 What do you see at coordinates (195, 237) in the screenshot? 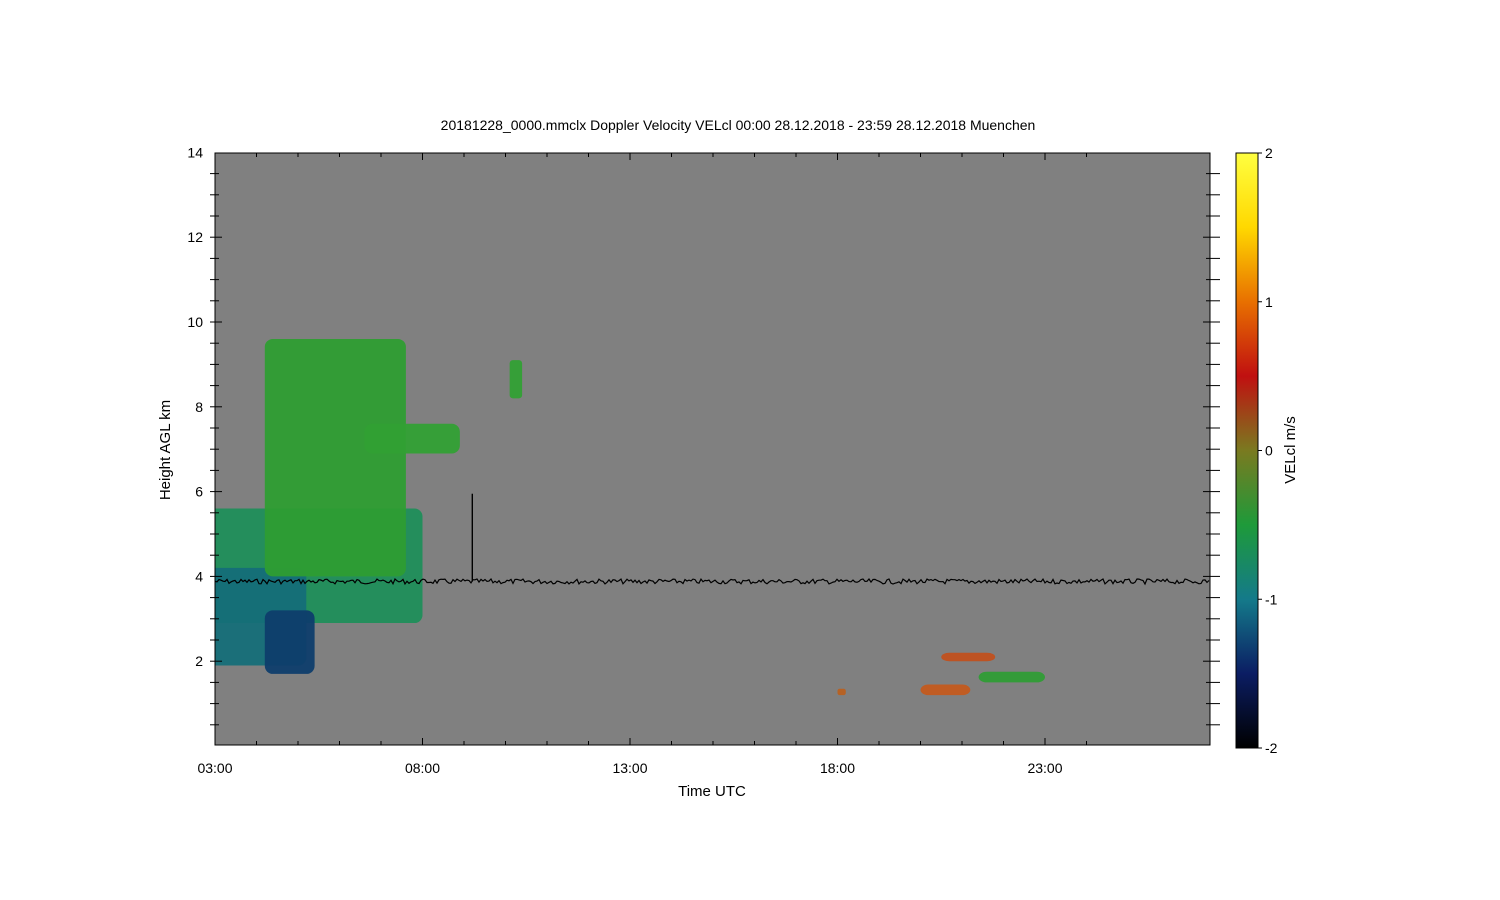
I see `y-tick-label: 12` at bounding box center [195, 237].